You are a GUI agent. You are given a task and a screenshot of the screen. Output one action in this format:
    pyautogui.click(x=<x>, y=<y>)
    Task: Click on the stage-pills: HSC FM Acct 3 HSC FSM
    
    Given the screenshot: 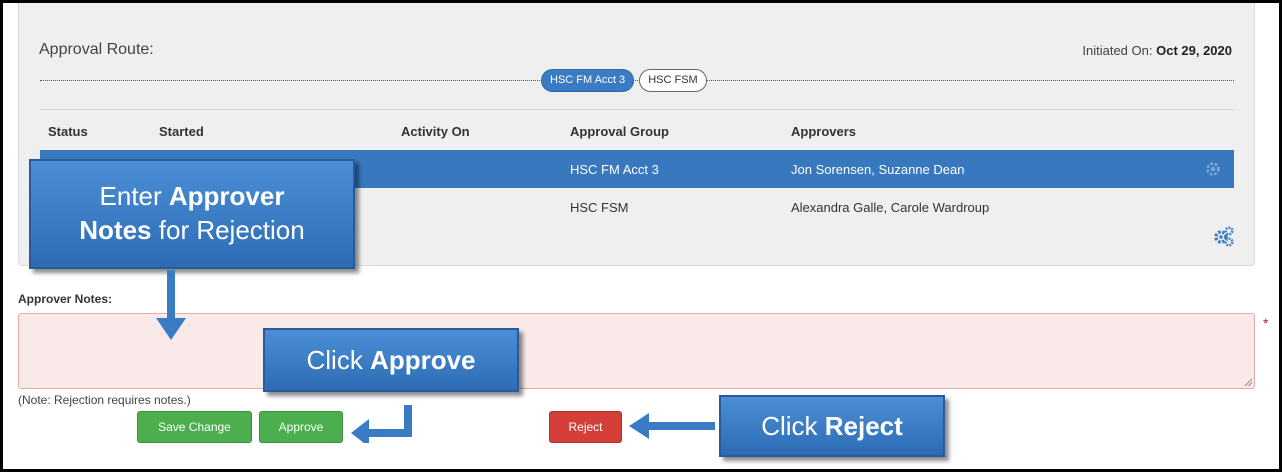 What is the action you would take?
    pyautogui.click(x=624, y=80)
    